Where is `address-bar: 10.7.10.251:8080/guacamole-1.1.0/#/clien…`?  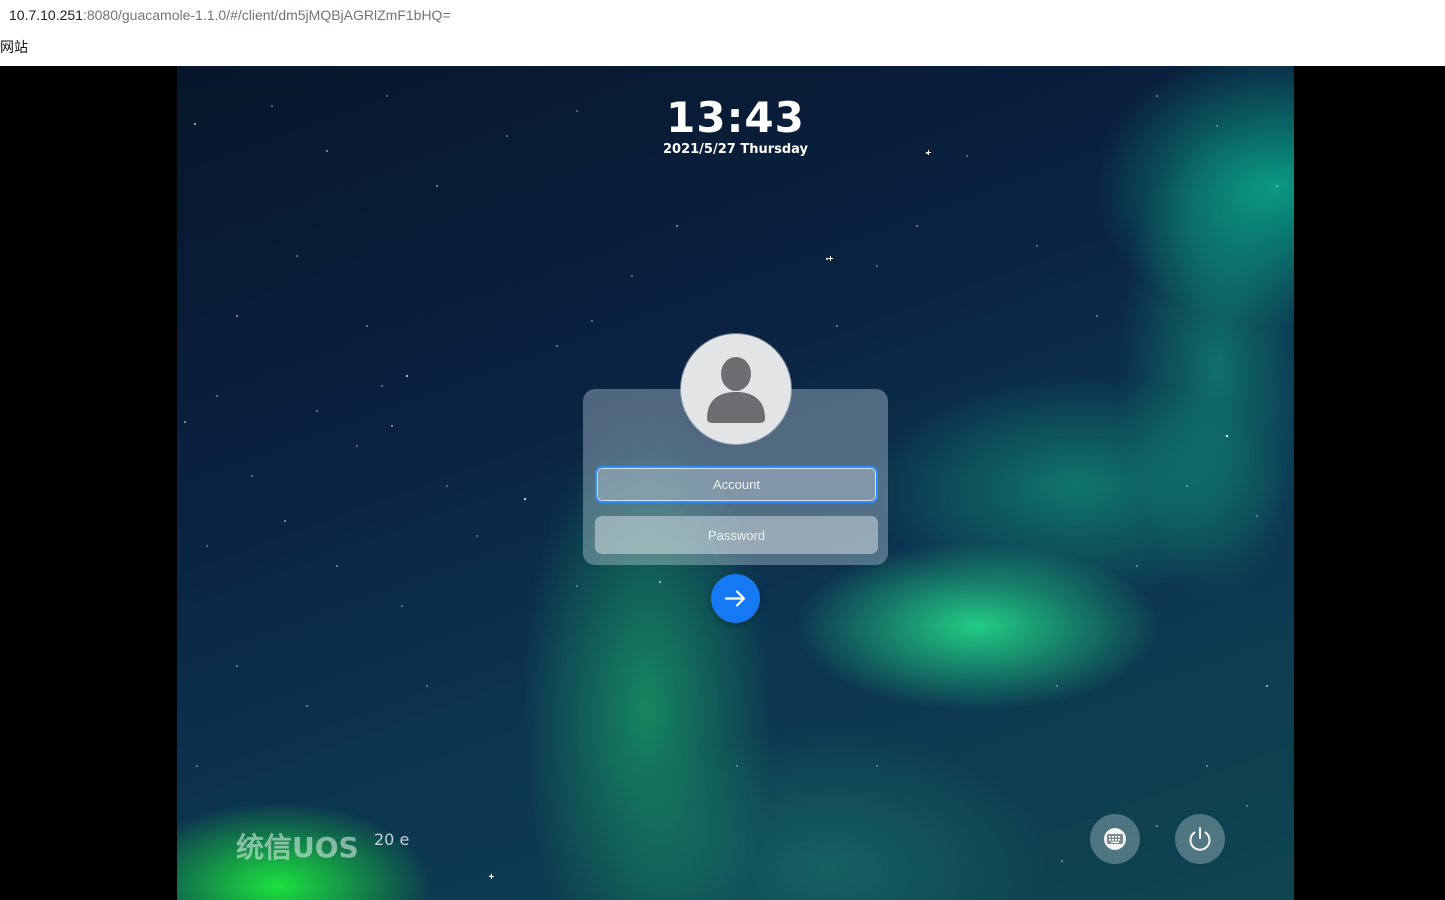
address-bar: 10.7.10.251:8080/guacamole-1.1.0/#/clien… is located at coordinates (230, 15).